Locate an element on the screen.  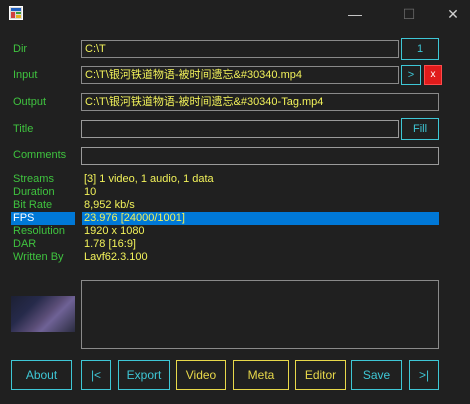
info-key: FPS is located at coordinates (24, 218).